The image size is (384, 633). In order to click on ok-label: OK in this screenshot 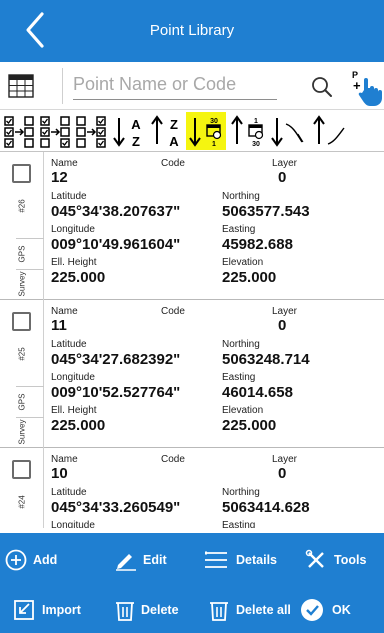, I will do `click(341, 610)`.